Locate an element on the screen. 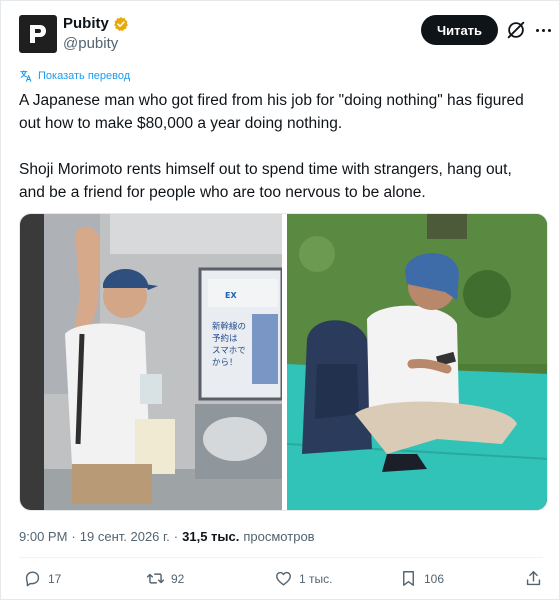 This screenshot has width=560, height=600. views-label: просмотров is located at coordinates (279, 536).